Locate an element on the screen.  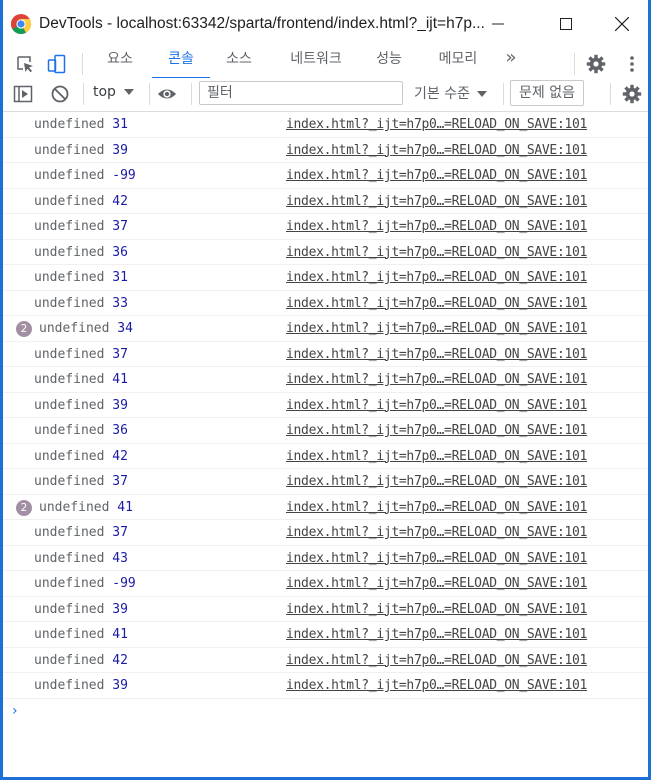
settings-button is located at coordinates (596, 64).